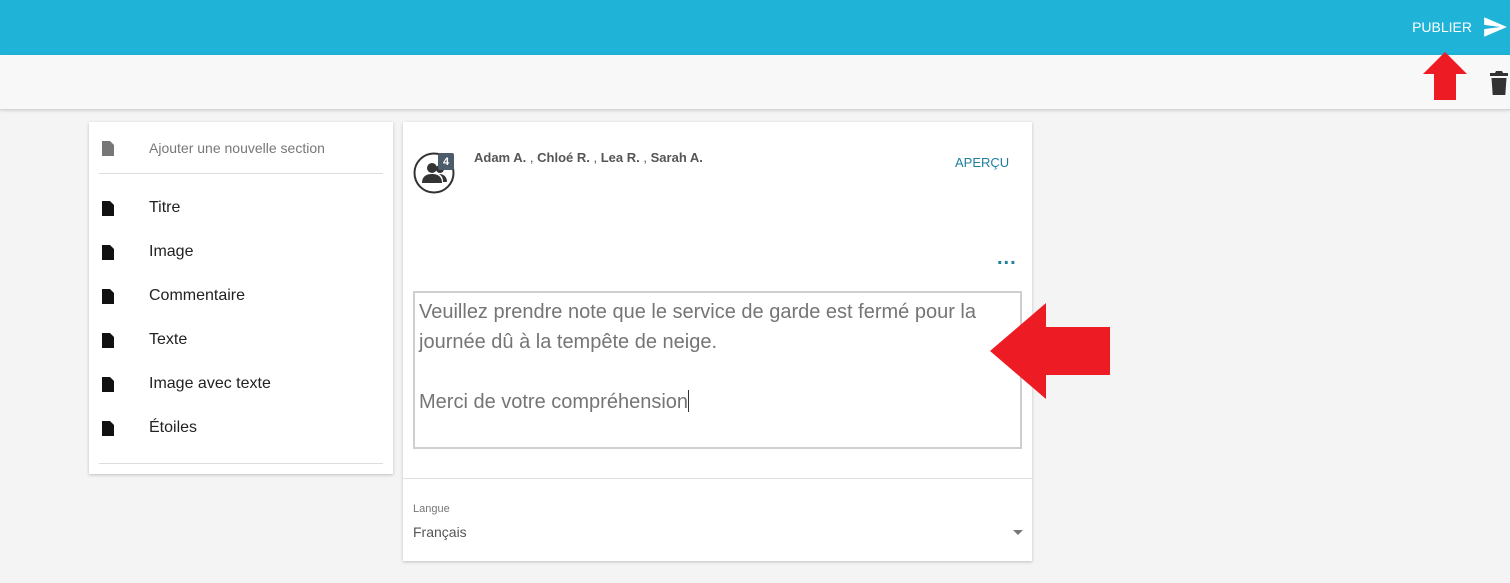 The image size is (1510, 583). What do you see at coordinates (620, 157) in the screenshot?
I see `recipient-name: Lea R.` at bounding box center [620, 157].